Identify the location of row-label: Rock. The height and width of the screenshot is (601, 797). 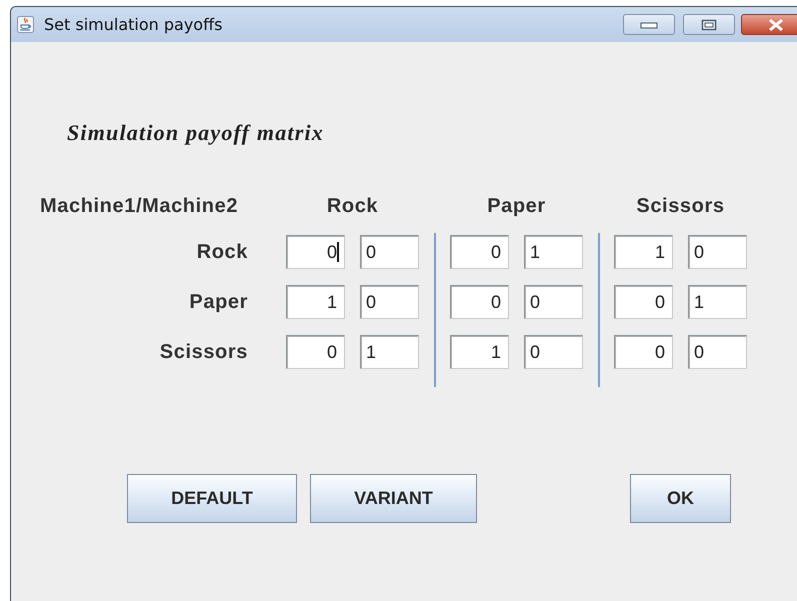
(222, 252).